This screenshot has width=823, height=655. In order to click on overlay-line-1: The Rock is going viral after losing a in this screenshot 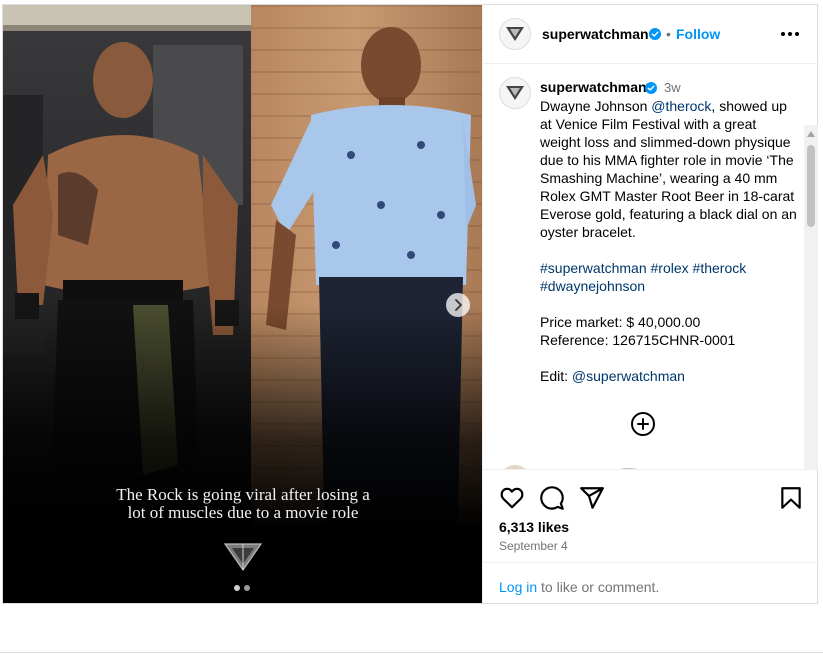, I will do `click(243, 494)`.